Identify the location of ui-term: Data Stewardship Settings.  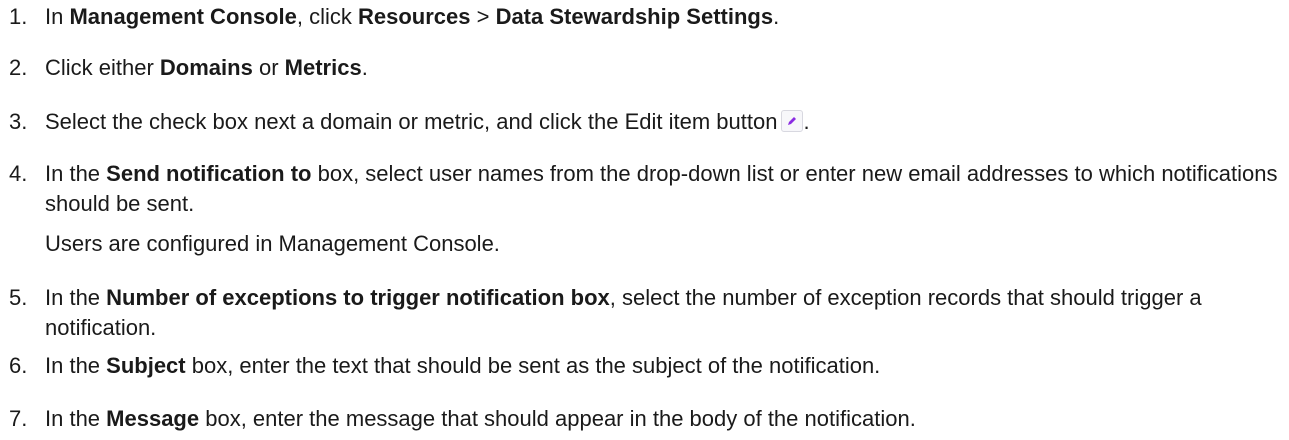
(634, 16).